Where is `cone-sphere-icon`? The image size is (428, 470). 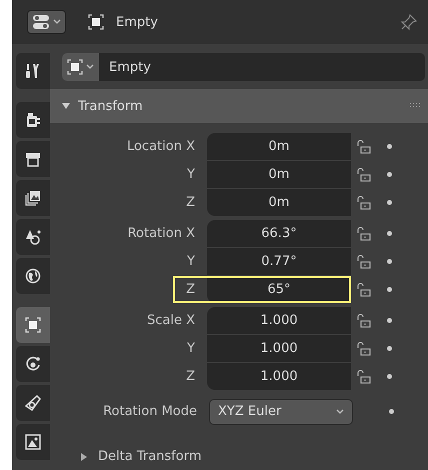
cone-sphere-icon is located at coordinates (33, 237).